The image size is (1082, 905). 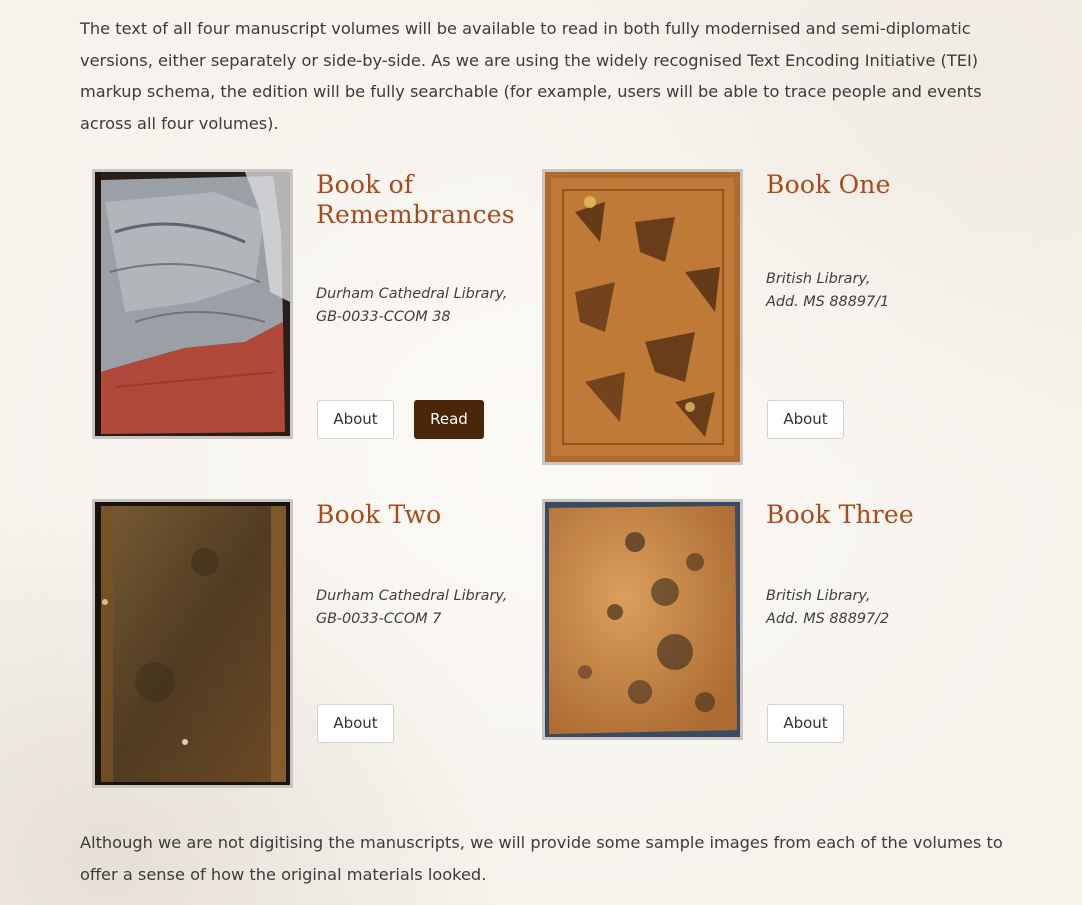 What do you see at coordinates (828, 302) in the screenshot?
I see `repository-line-2: Add. MS 88897/1` at bounding box center [828, 302].